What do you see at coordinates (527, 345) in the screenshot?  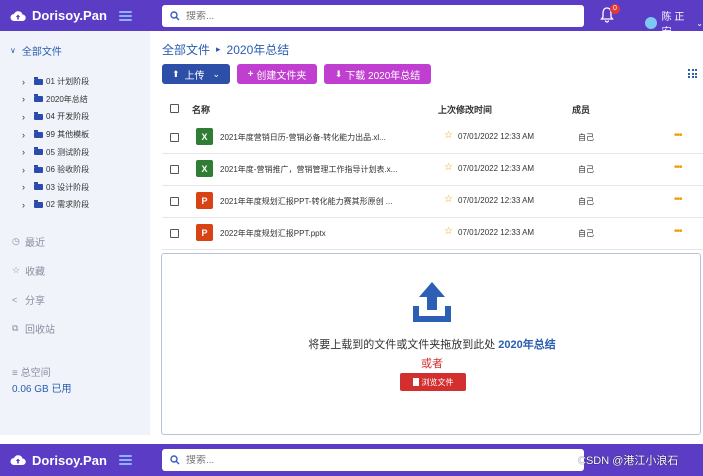 I see `dropzone-target: 2020年总结` at bounding box center [527, 345].